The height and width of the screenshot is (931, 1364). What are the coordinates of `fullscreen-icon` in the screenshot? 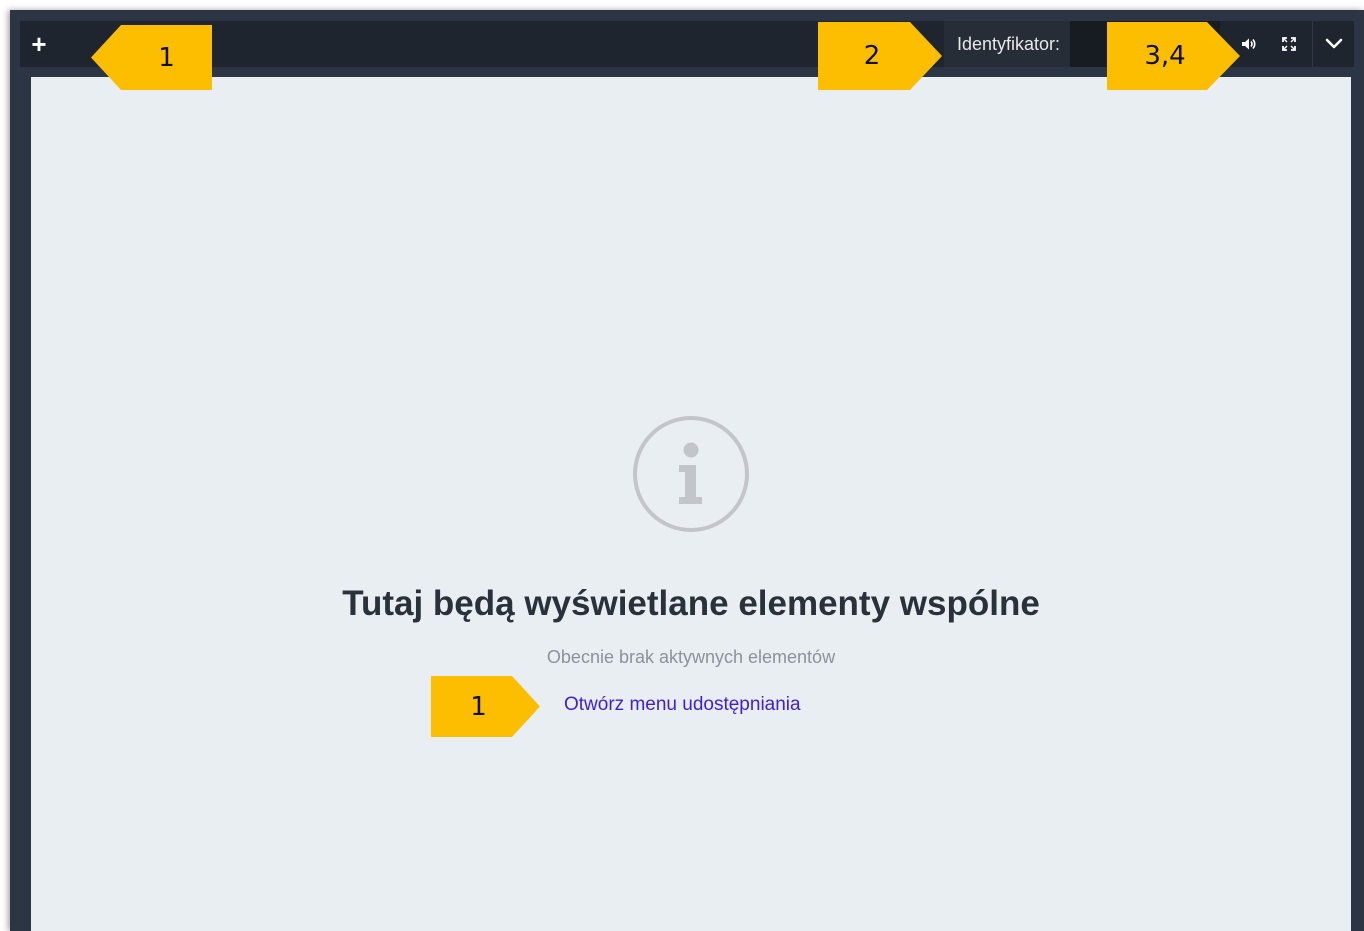 It's located at (1289, 44).